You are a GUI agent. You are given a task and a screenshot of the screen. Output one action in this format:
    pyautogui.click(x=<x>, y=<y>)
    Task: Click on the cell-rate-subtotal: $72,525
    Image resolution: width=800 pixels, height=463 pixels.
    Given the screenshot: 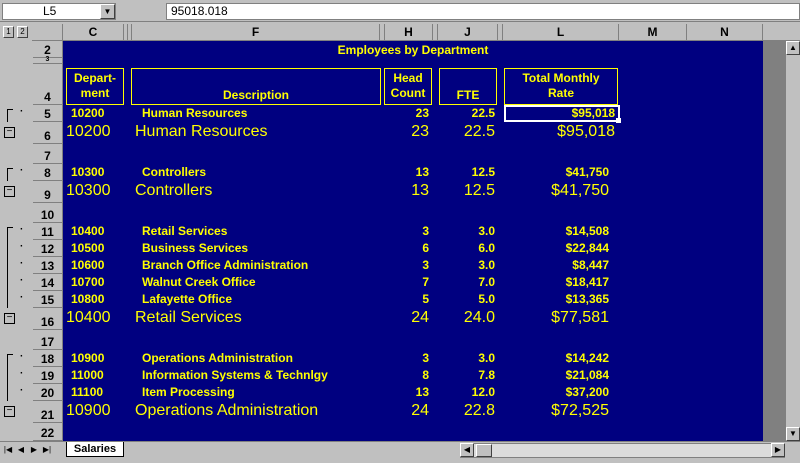 What is the action you would take?
    pyautogui.click(x=556, y=411)
    